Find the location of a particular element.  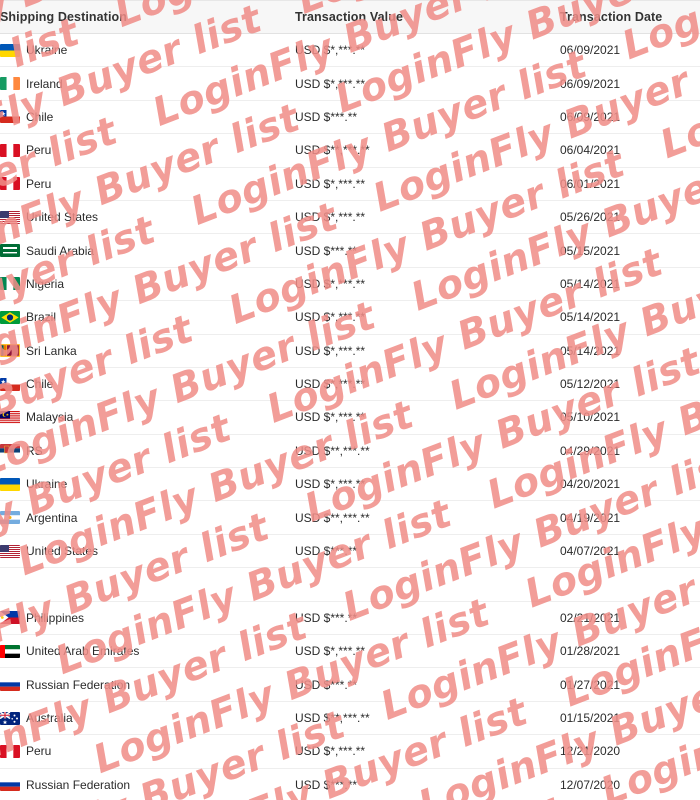

column-header-transaction-date: Transaction Date is located at coordinates (630, 17).